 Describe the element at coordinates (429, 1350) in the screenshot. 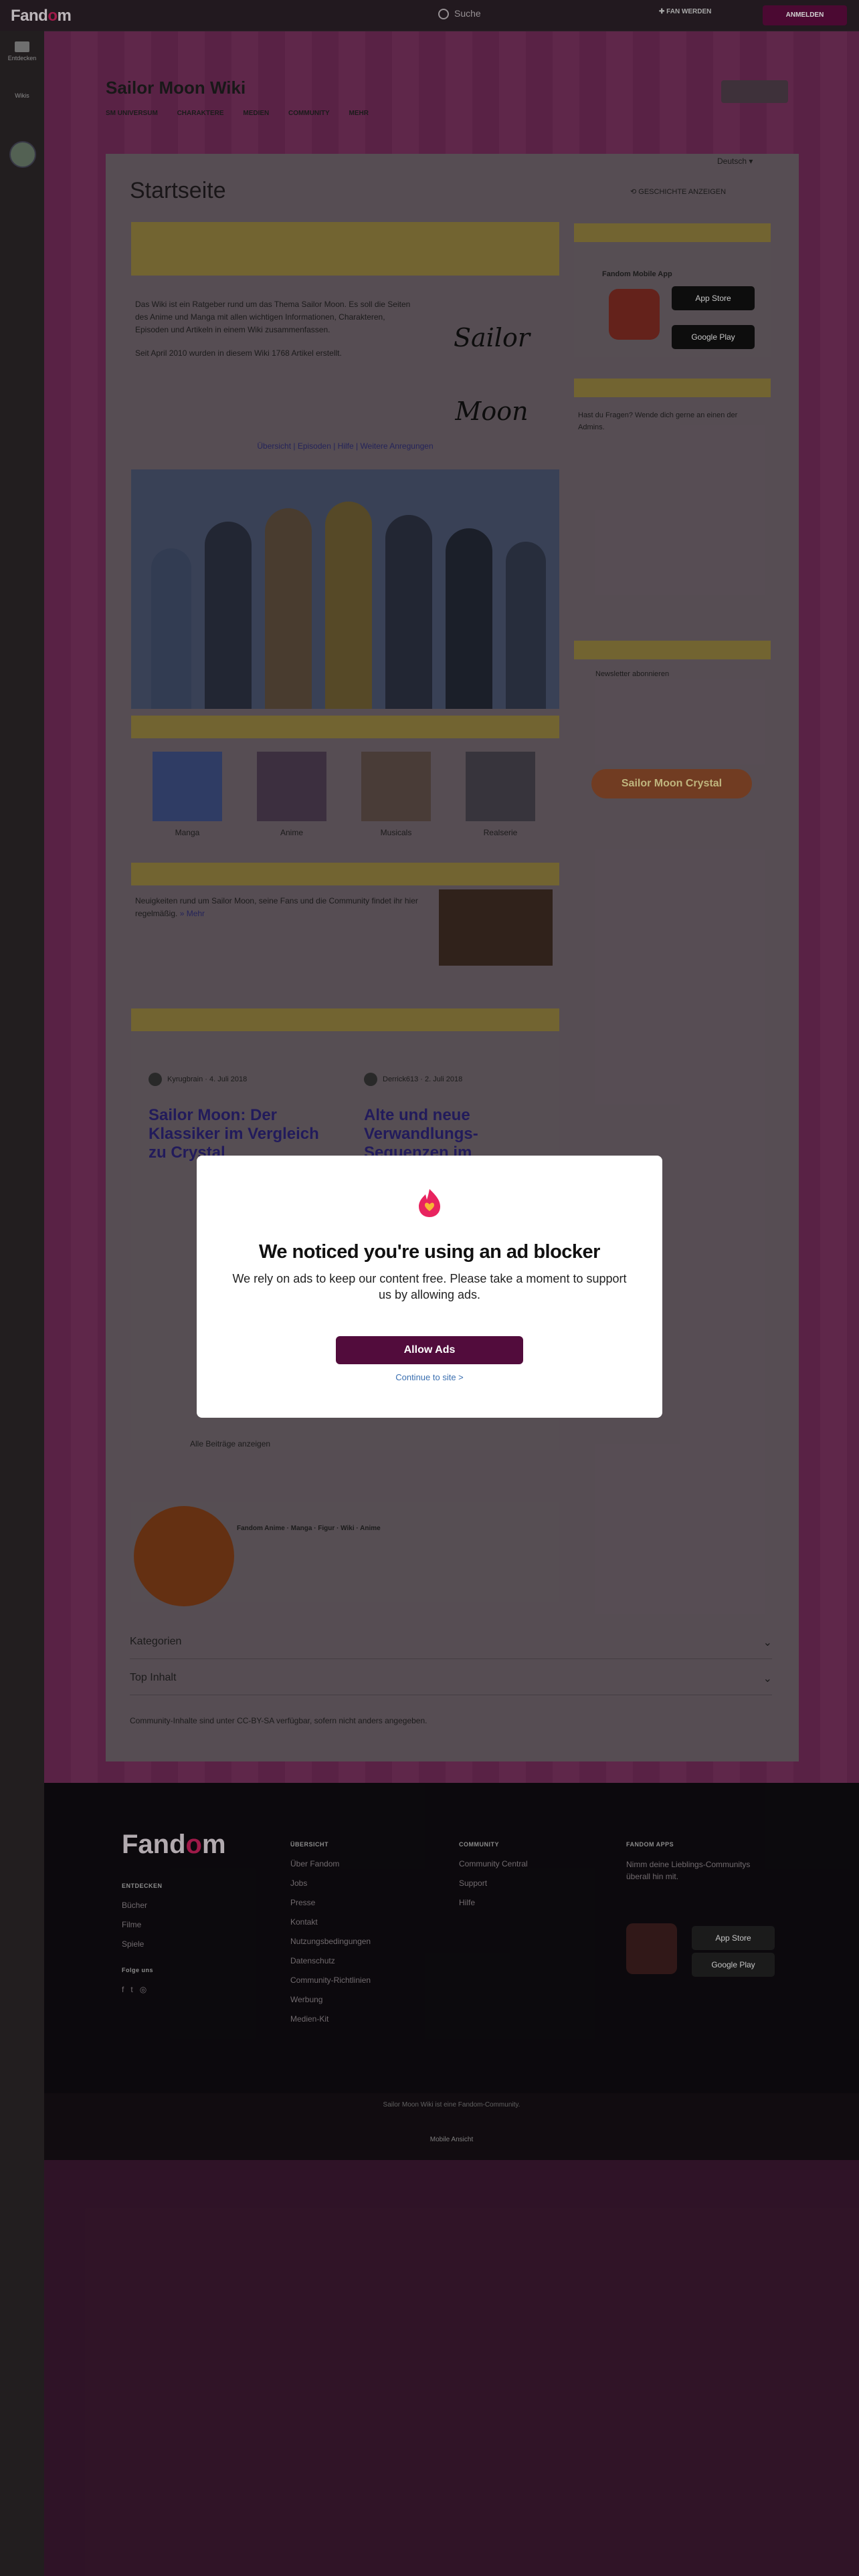

I see `allow-ads-button: Allow Ads` at that location.